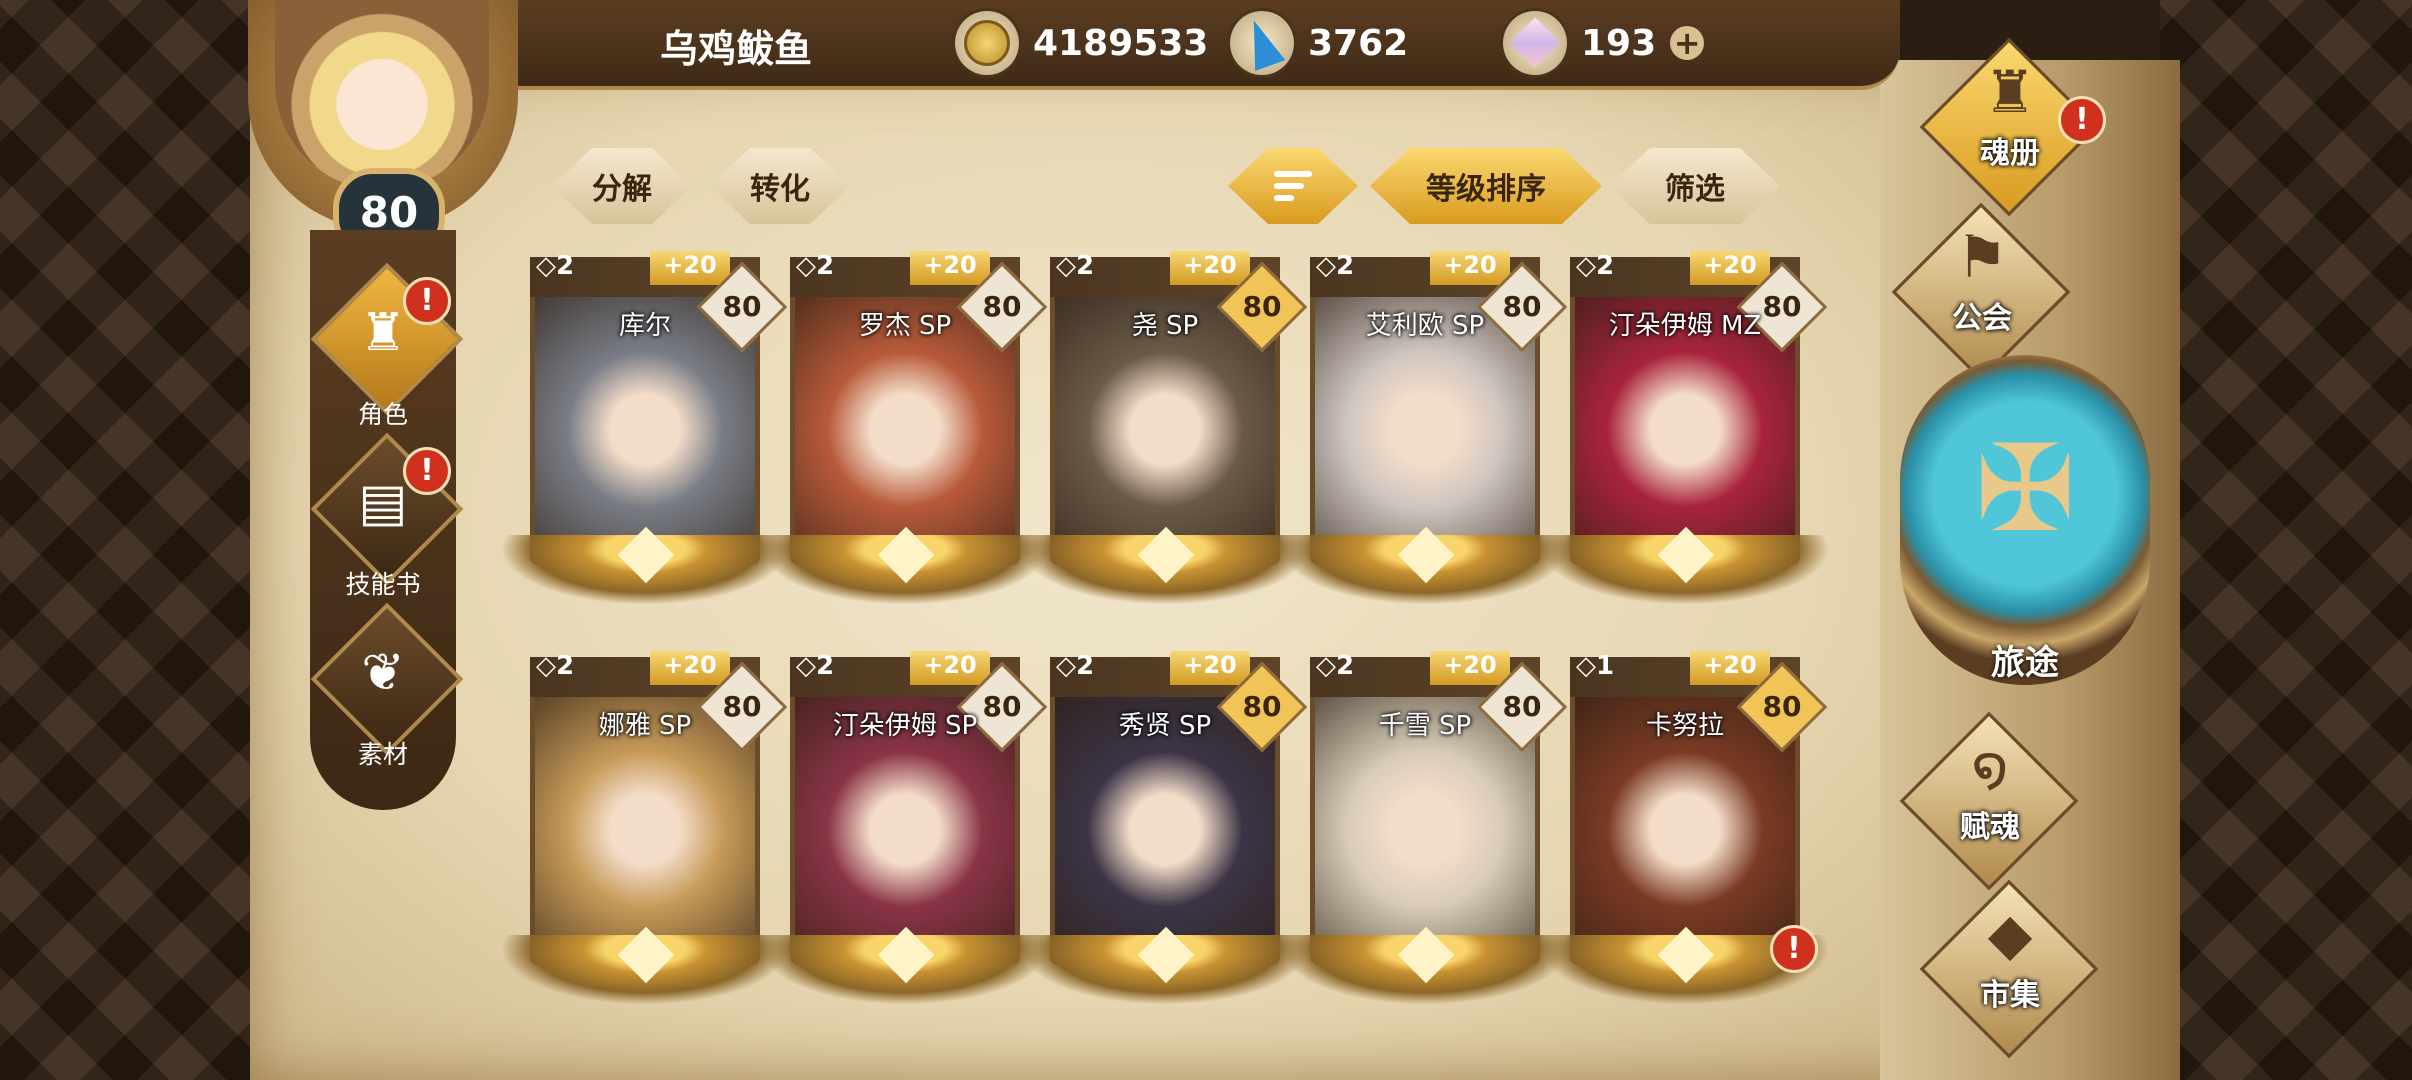 The width and height of the screenshot is (2412, 1080). Describe the element at coordinates (1121, 43) in the screenshot. I see `gold-value: 4189533` at that location.